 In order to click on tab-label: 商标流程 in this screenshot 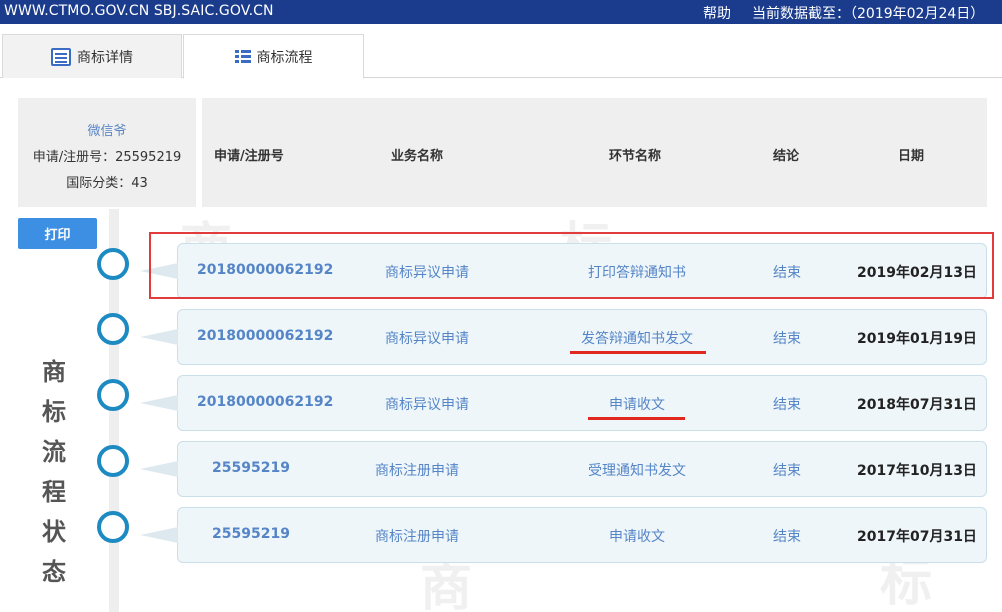, I will do `click(284, 57)`.